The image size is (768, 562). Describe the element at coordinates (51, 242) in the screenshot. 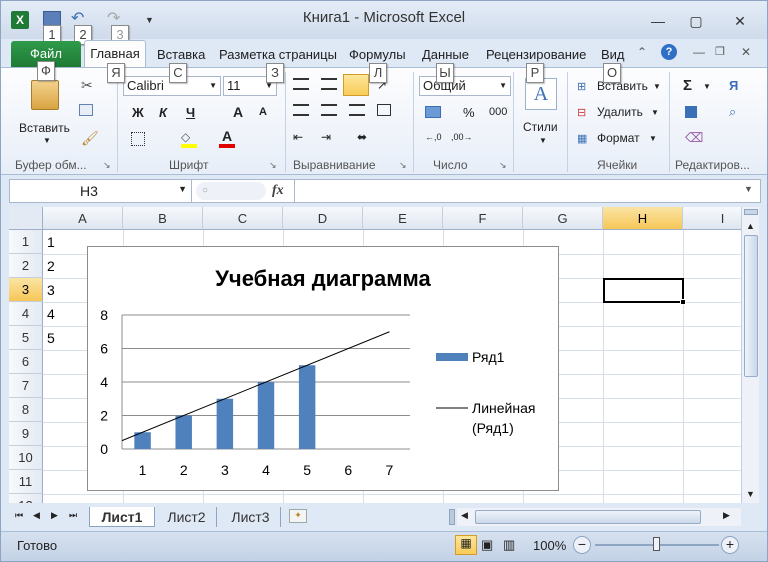

I see `cell-a1: 1` at that location.